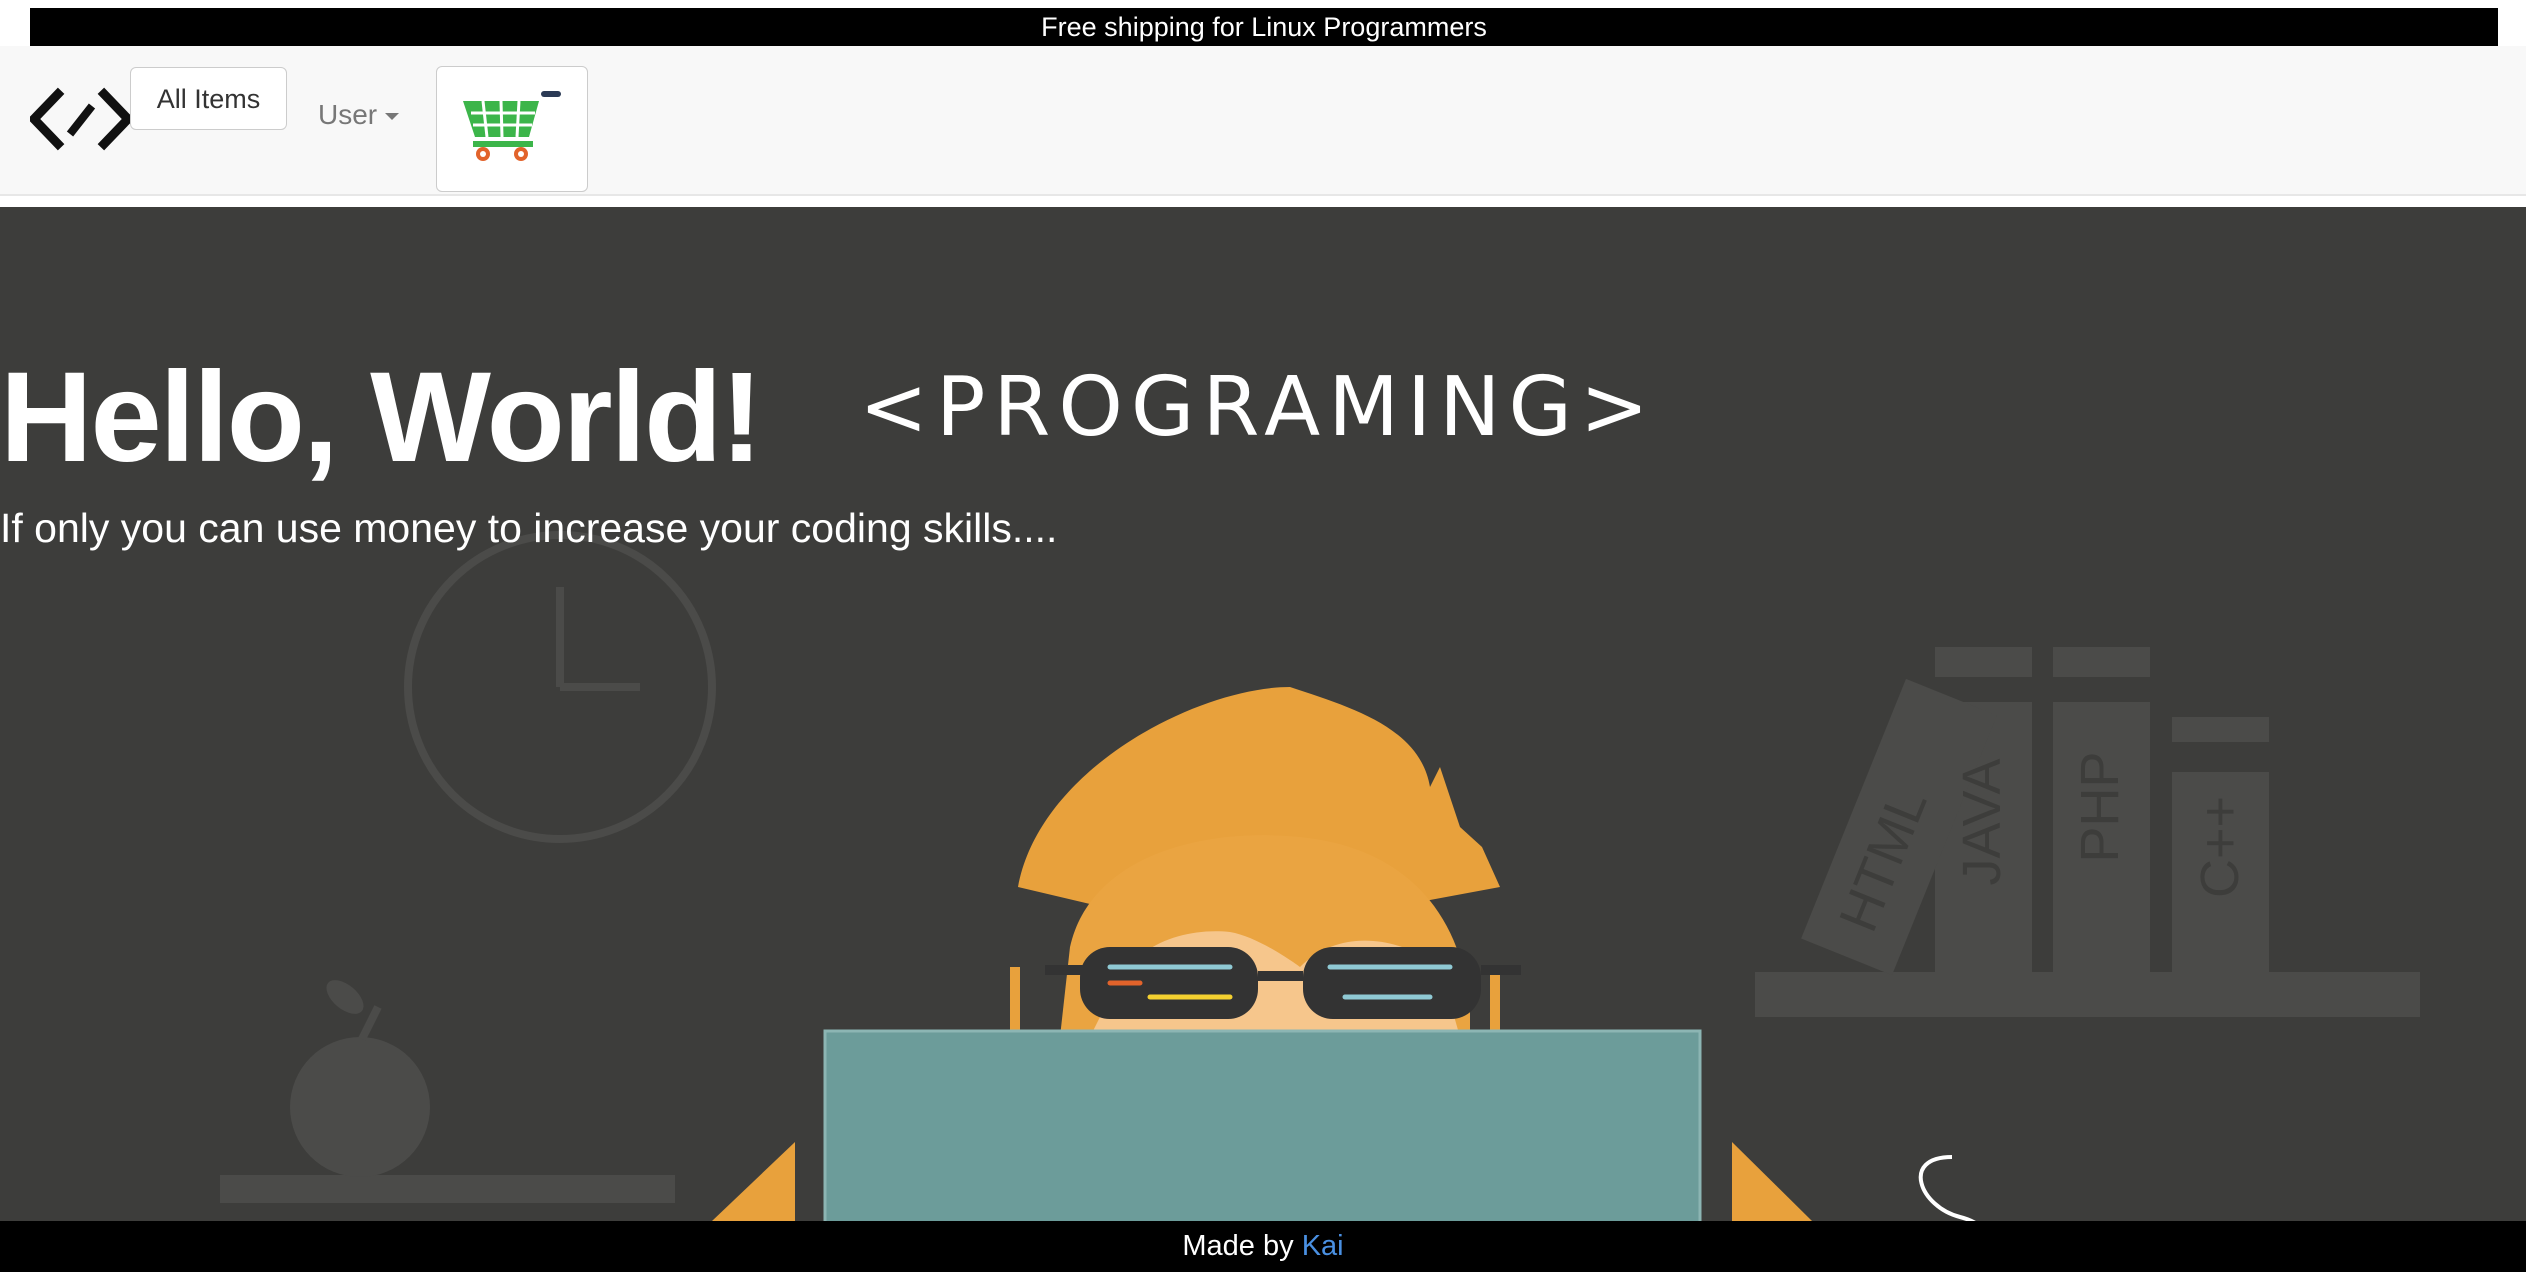 This screenshot has width=2526, height=1272. I want to click on code-brackets-icon, so click(81, 119).